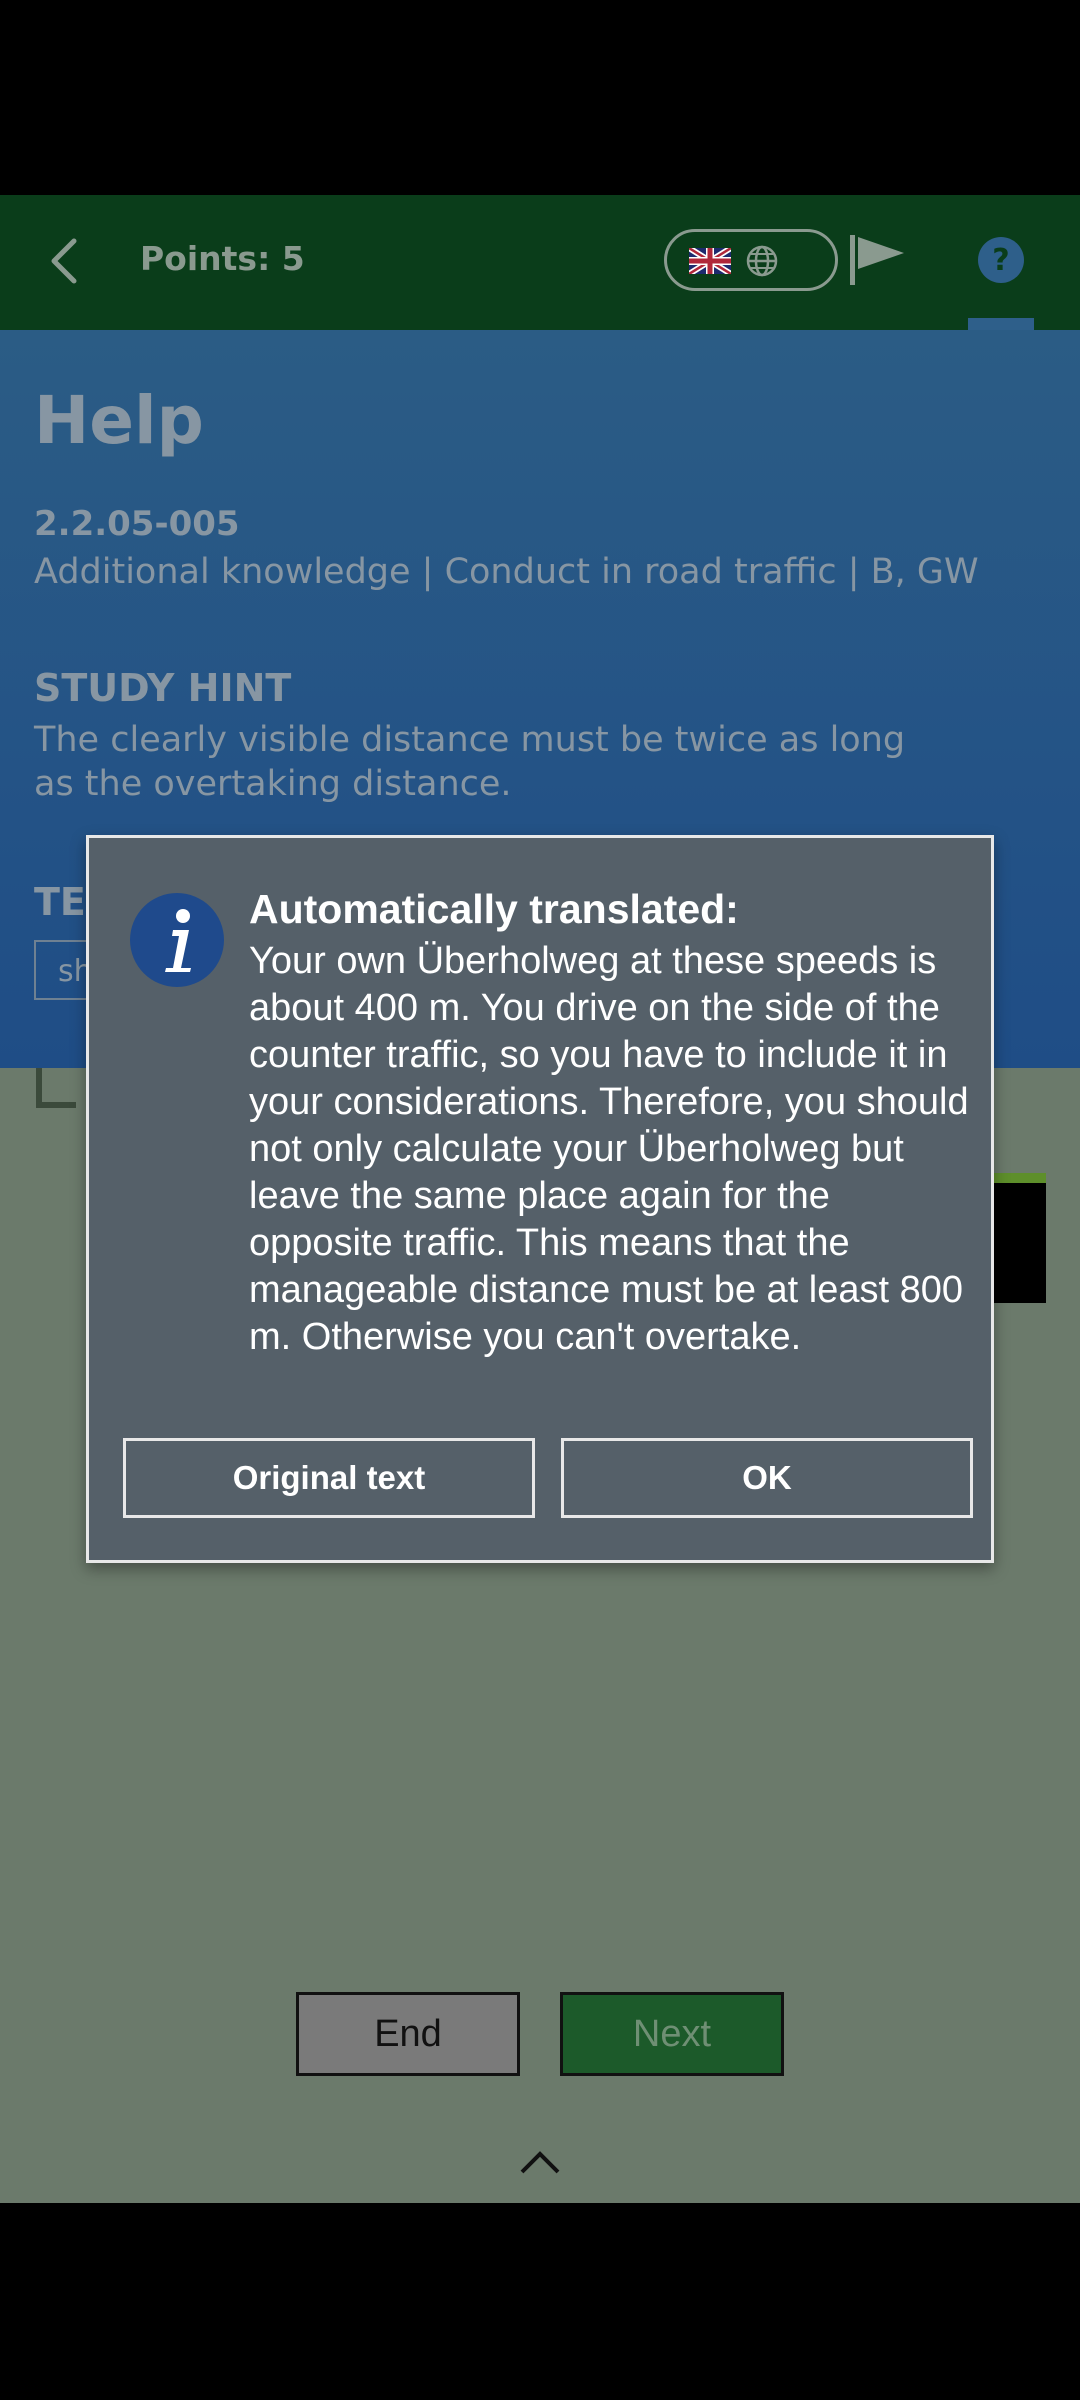 The height and width of the screenshot is (2400, 1080). What do you see at coordinates (177, 940) in the screenshot?
I see `info-icon` at bounding box center [177, 940].